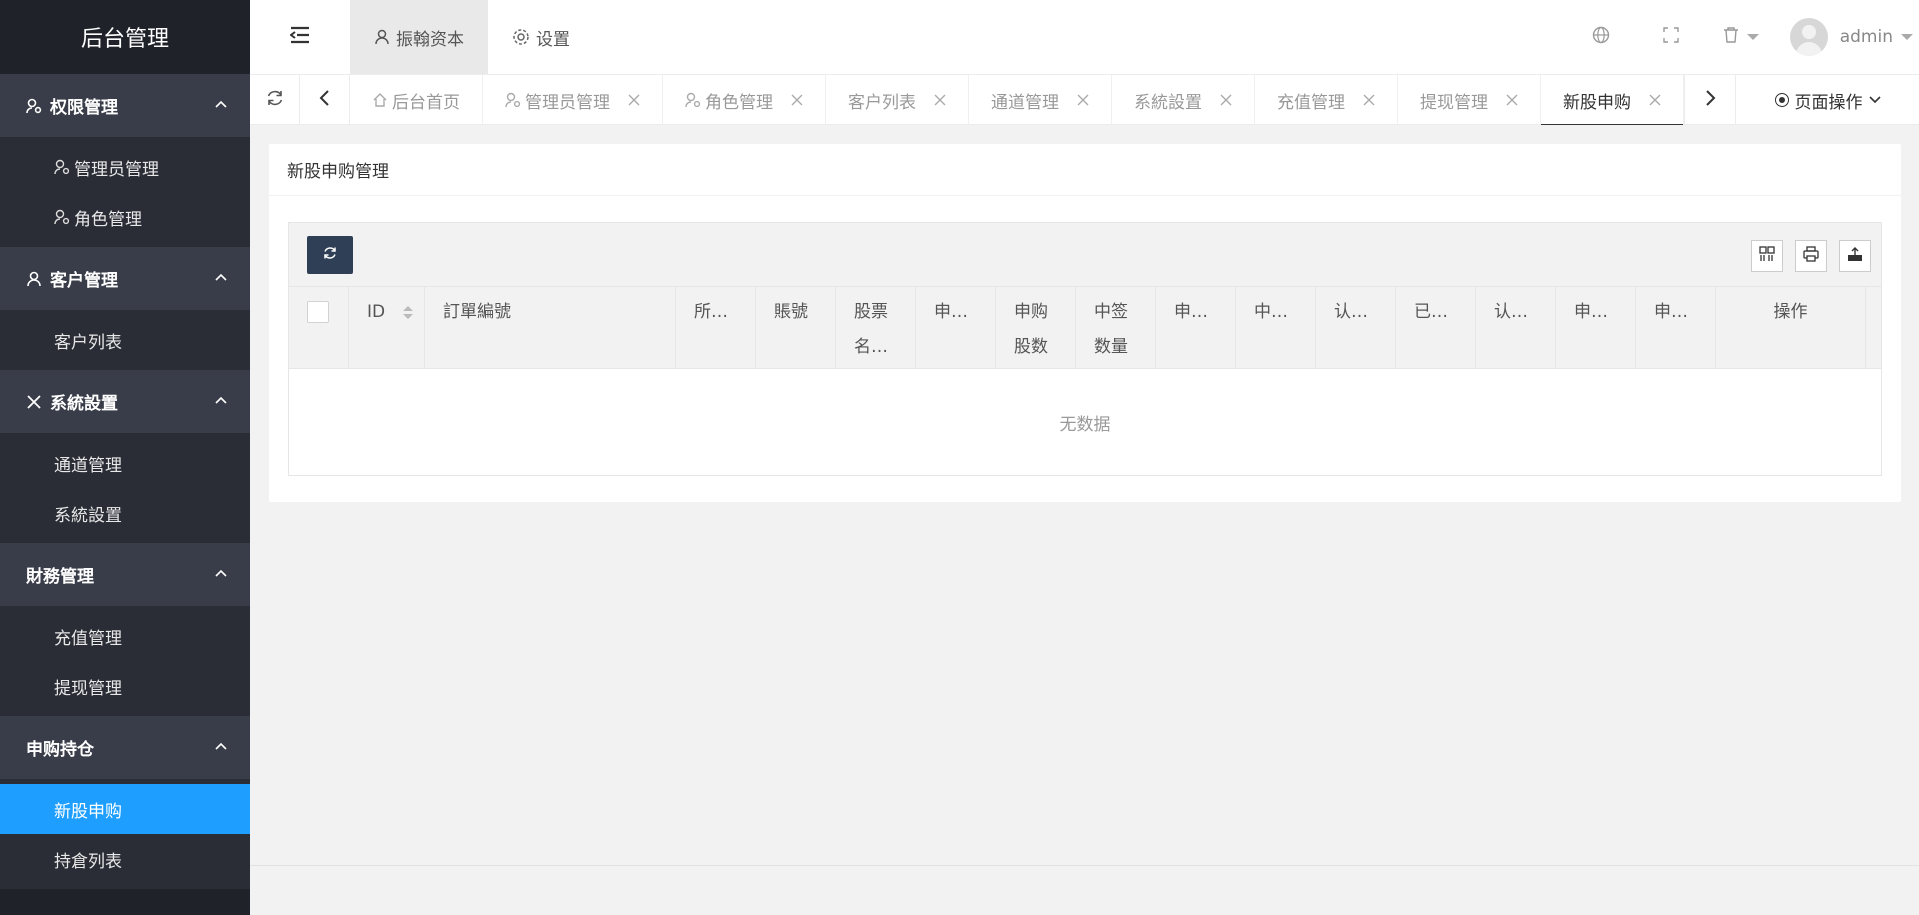  I want to click on sidebar-item-system-settings: 系統設置, so click(125, 513).